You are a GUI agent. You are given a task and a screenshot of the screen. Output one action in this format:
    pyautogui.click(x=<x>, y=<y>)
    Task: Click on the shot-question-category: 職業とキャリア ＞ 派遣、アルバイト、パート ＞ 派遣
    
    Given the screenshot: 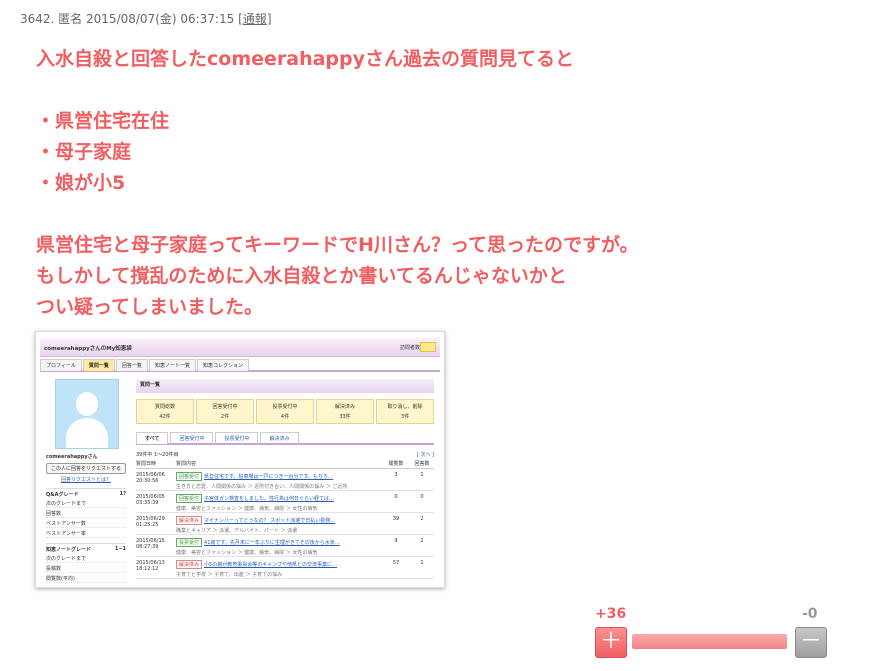 What is the action you would take?
    pyautogui.click(x=237, y=531)
    